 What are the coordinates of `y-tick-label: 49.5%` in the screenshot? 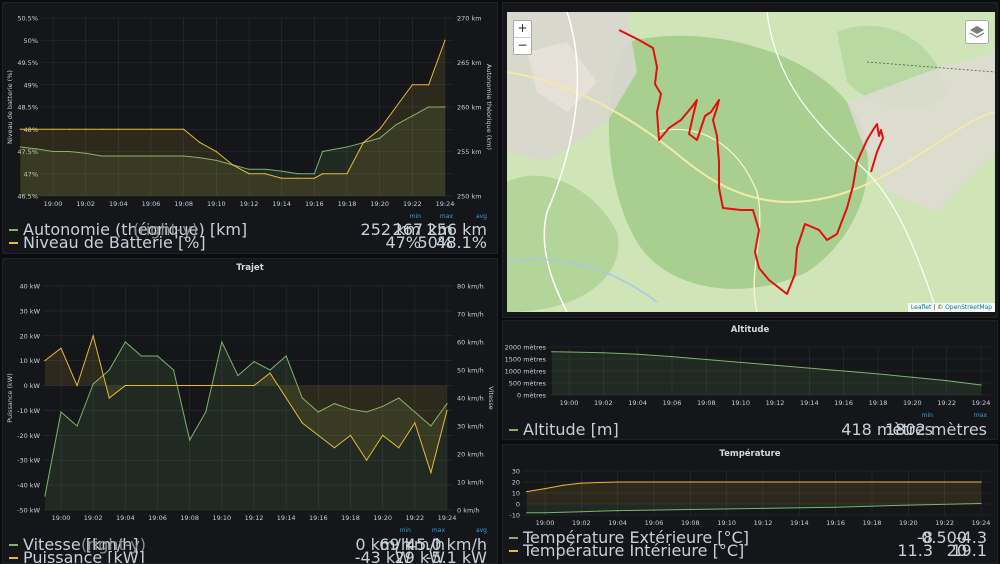 It's located at (27, 63).